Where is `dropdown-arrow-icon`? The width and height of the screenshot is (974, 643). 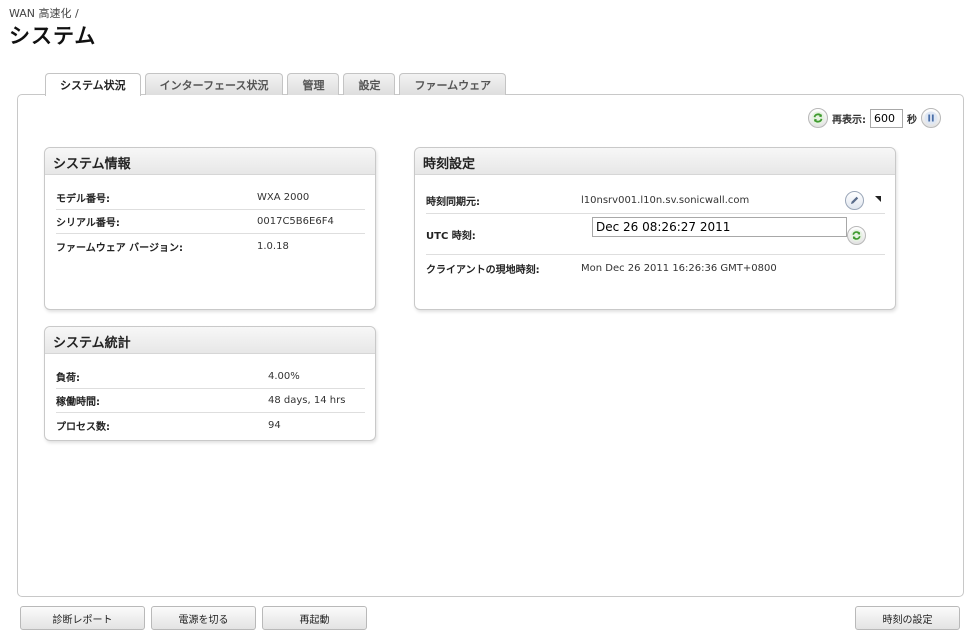
dropdown-arrow-icon is located at coordinates (878, 199).